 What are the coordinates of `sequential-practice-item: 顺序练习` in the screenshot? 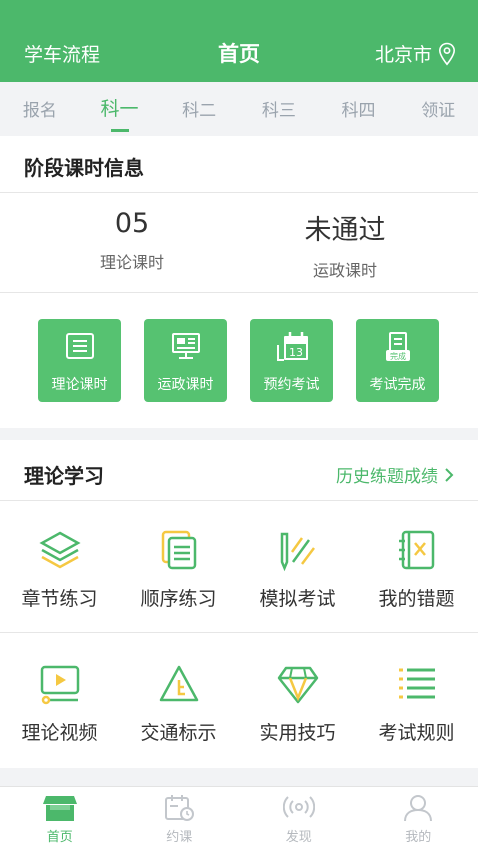 It's located at (178, 569).